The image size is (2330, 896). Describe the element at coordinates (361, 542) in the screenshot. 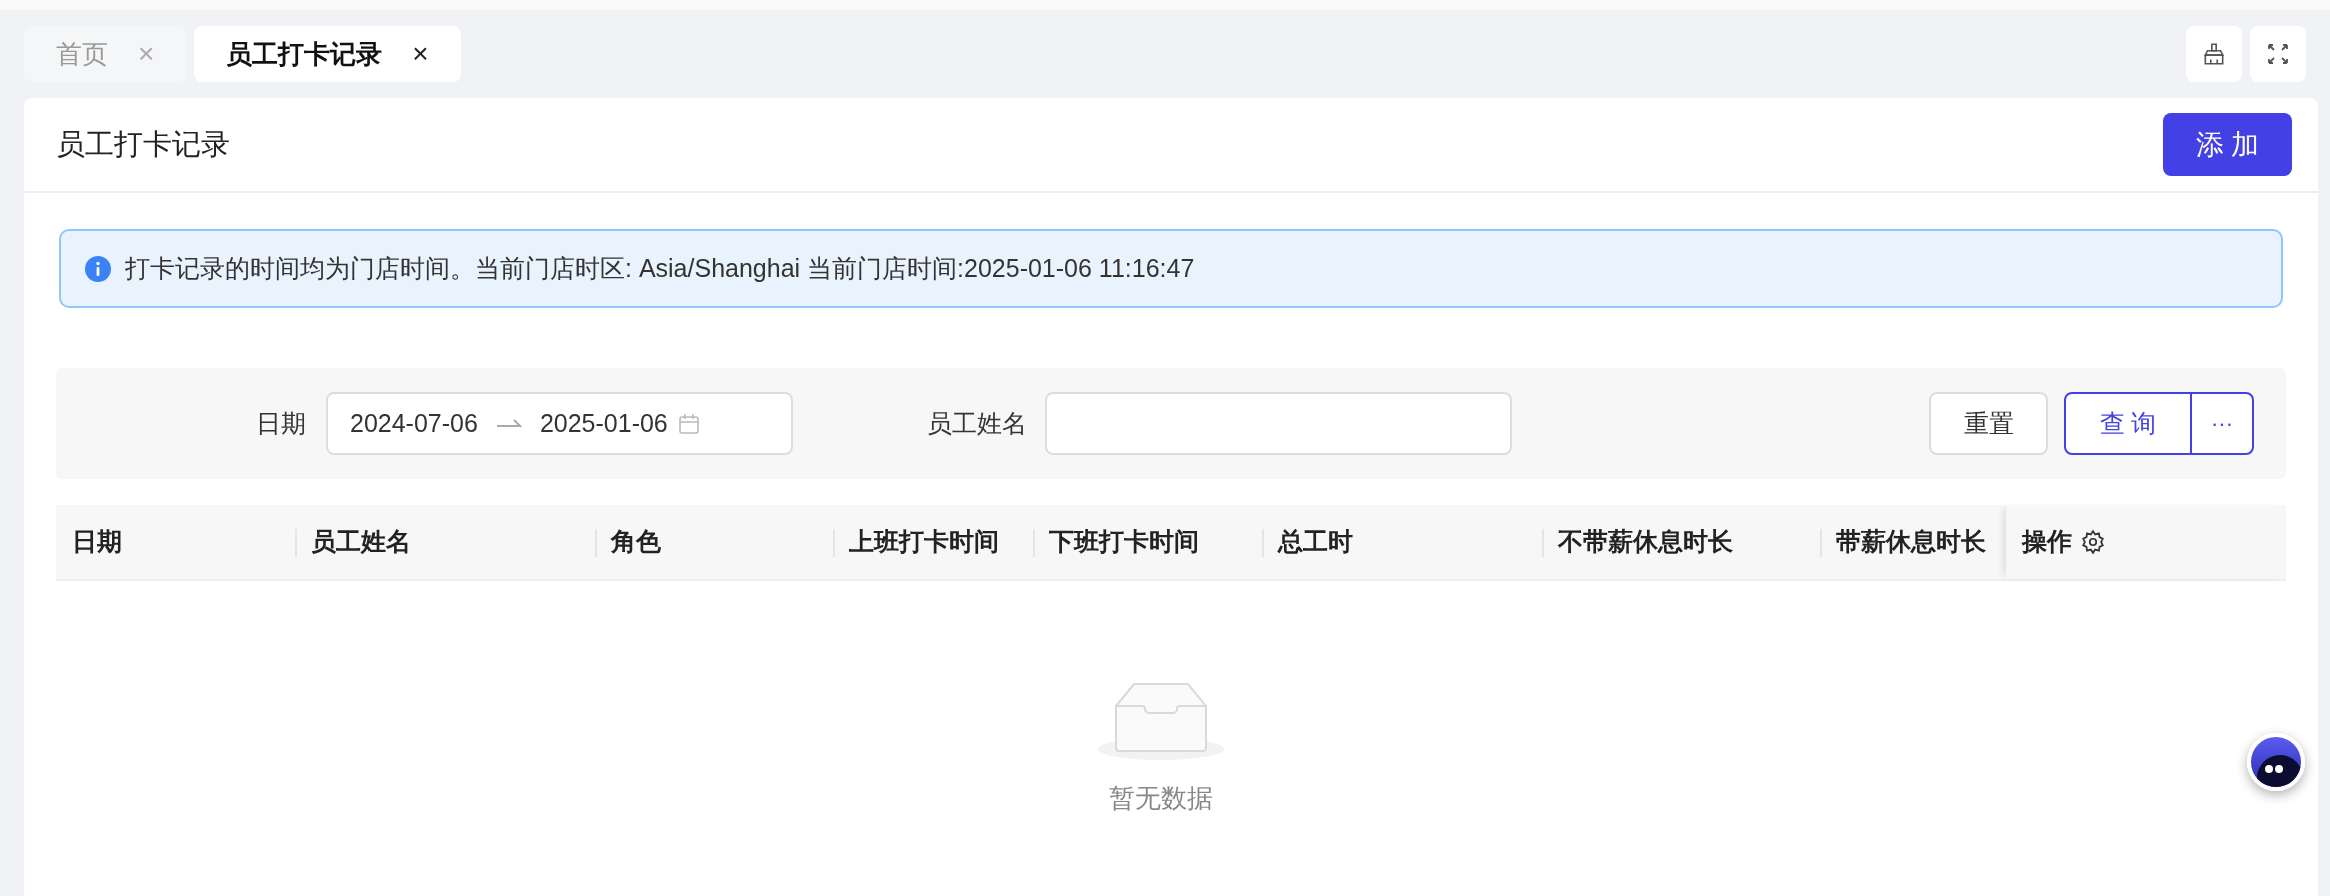

I see `column-header: 员工姓名` at that location.